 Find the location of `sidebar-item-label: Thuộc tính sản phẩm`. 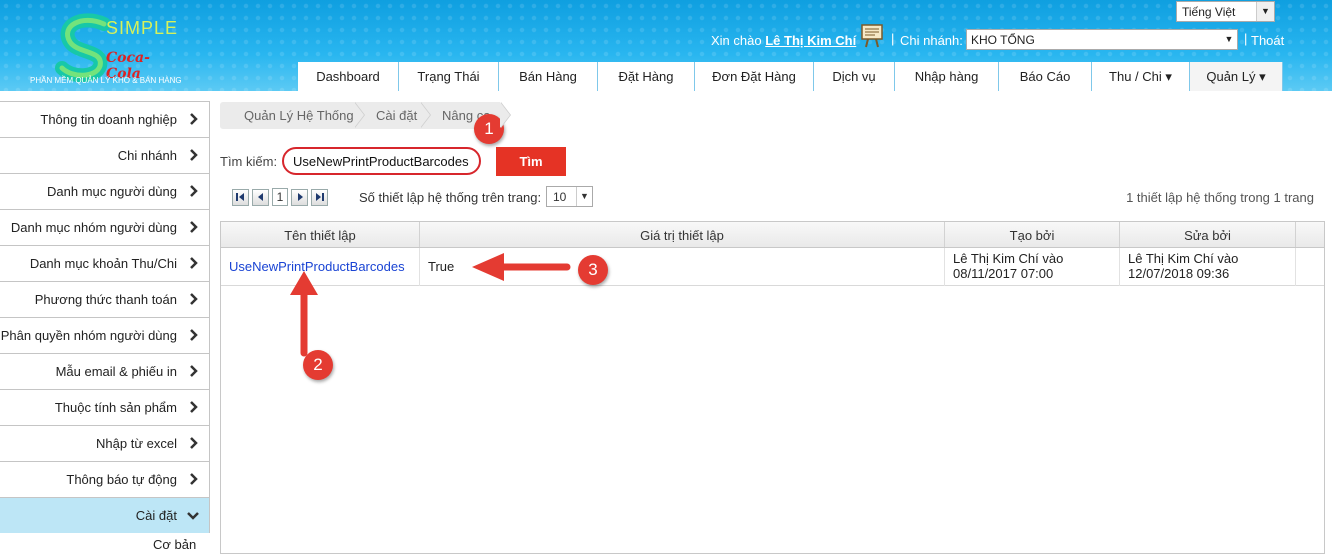

sidebar-item-label: Thuộc tính sản phẩm is located at coordinates (115, 407).